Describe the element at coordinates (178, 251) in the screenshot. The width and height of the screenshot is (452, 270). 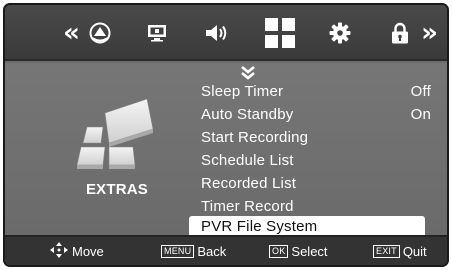
I see `menu-key-badge: MENU` at that location.